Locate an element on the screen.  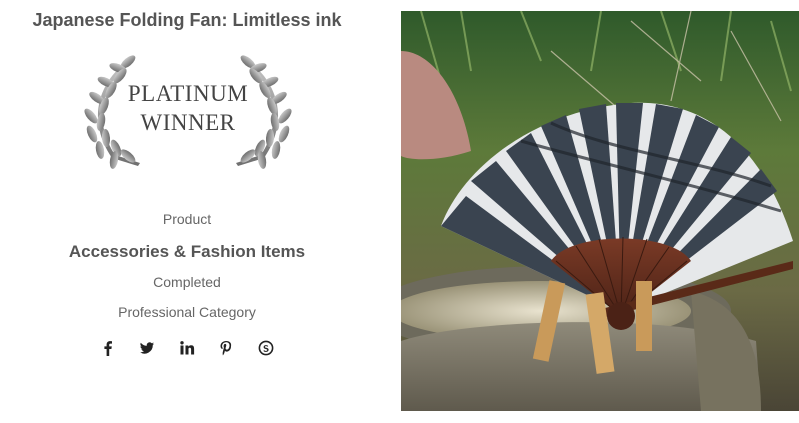
award-status: WINNER is located at coordinates (188, 122).